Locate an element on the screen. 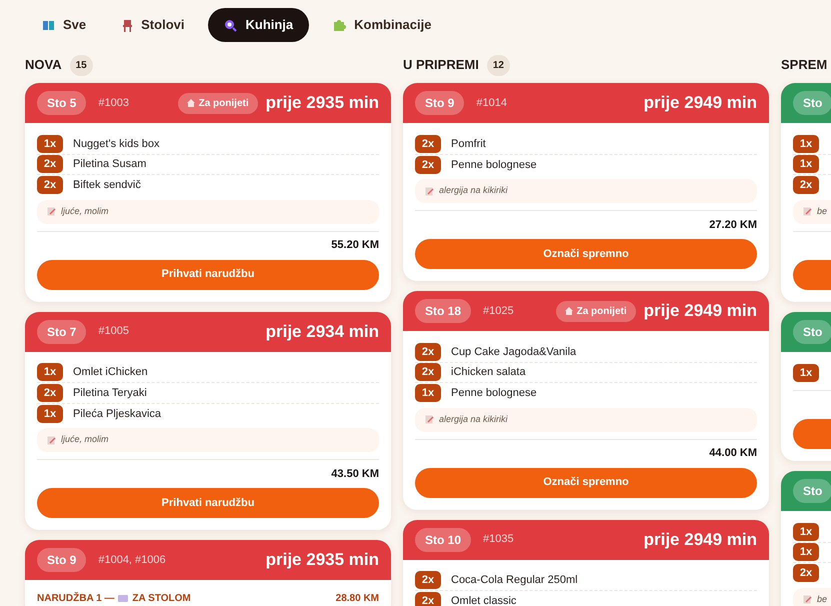 This screenshot has width=831, height=606. item-name: Coca-Cola Regular 250ml is located at coordinates (514, 580).